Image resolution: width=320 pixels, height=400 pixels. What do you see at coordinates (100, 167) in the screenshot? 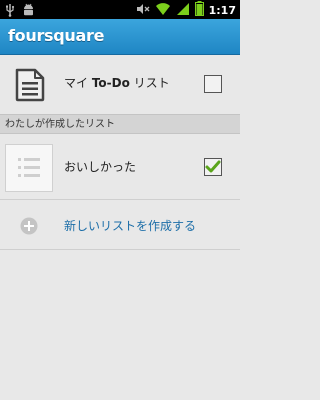
I see `list-name: おいしかった` at bounding box center [100, 167].